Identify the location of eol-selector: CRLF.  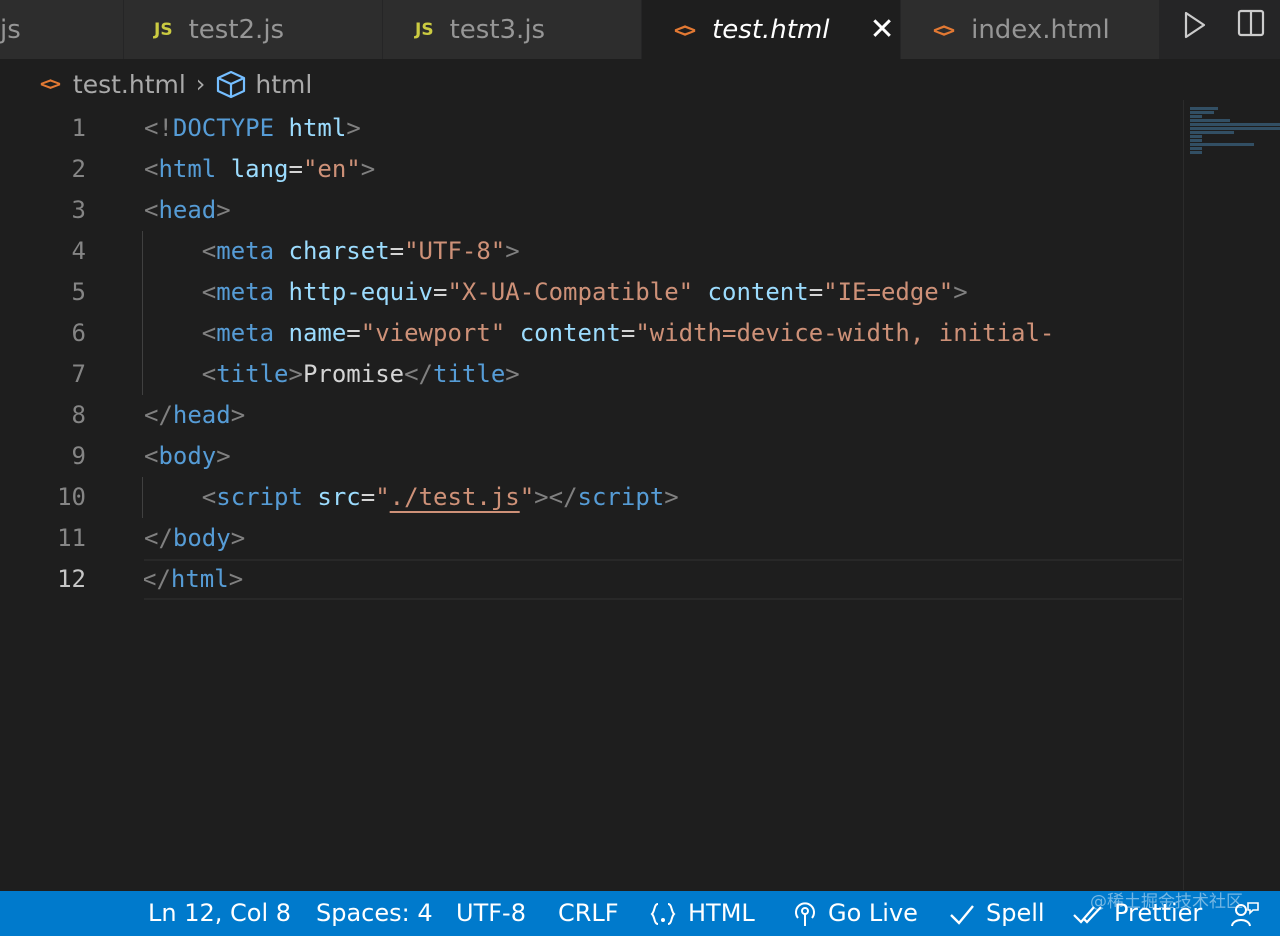
(588, 913).